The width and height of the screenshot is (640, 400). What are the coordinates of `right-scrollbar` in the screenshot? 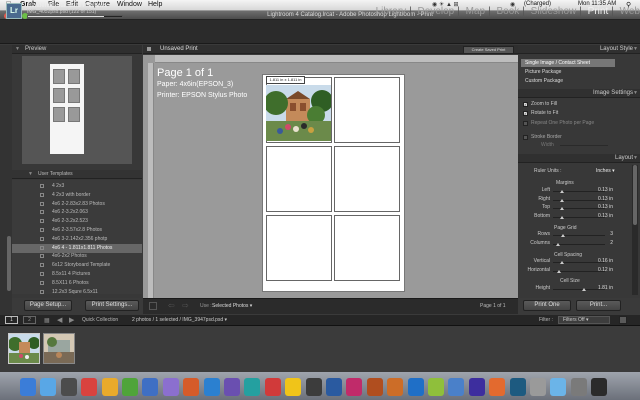 It's located at (635, 230).